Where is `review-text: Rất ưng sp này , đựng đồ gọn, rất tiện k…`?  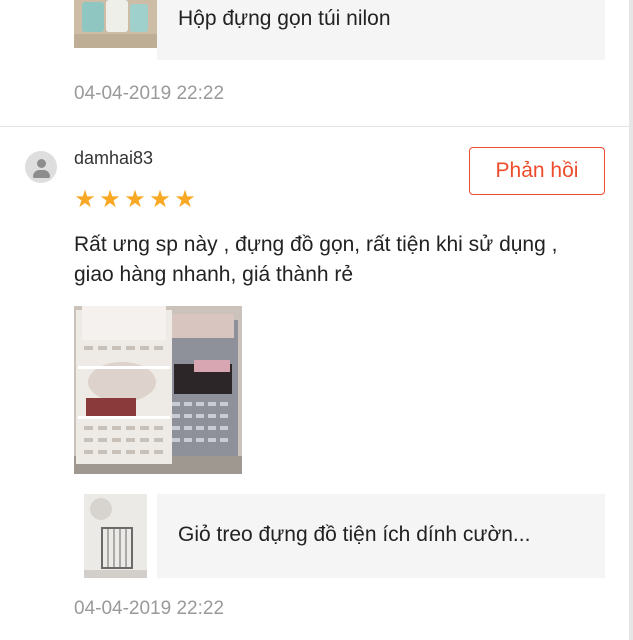 review-text: Rất ưng sp này , đựng đồ gọn, rất tiện k… is located at coordinates (316, 259).